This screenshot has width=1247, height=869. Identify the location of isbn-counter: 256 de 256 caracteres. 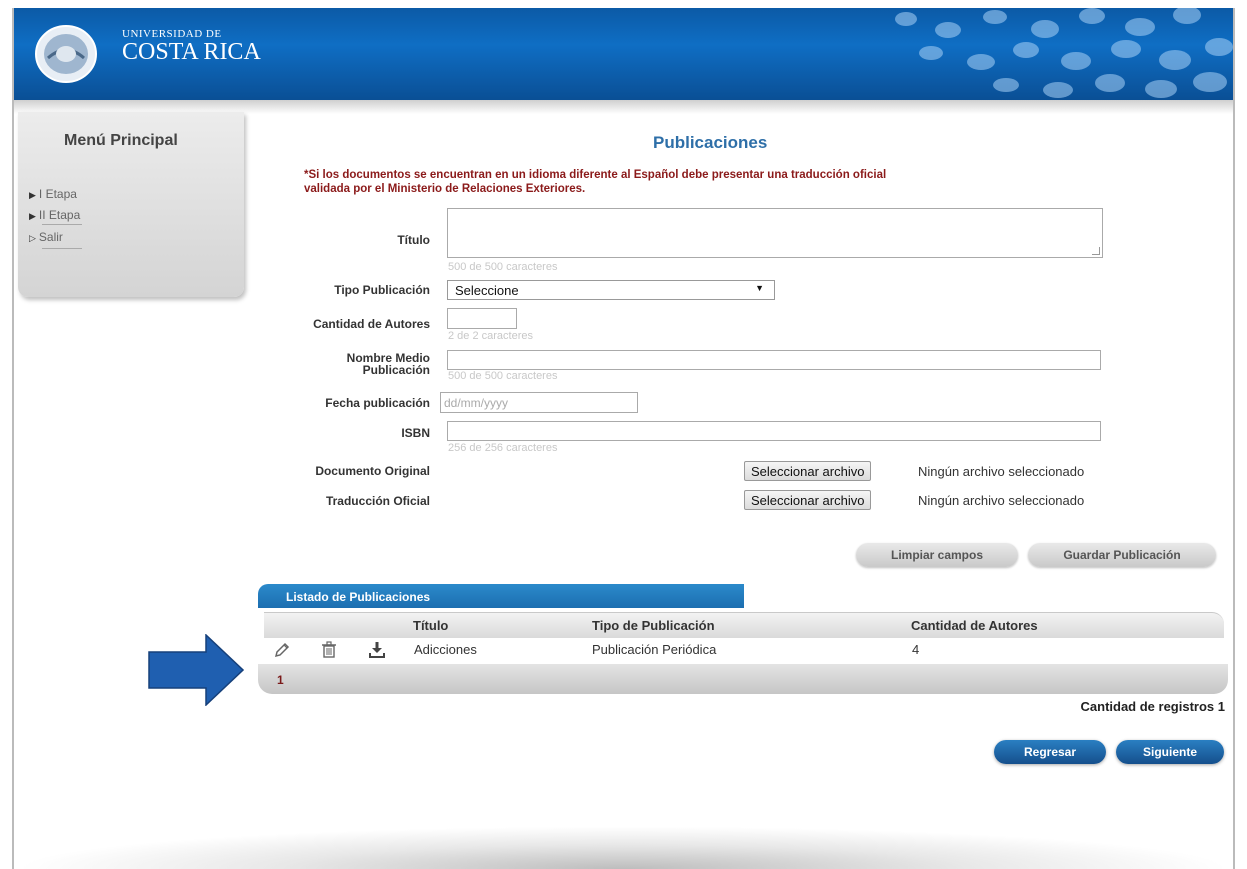
(503, 448).